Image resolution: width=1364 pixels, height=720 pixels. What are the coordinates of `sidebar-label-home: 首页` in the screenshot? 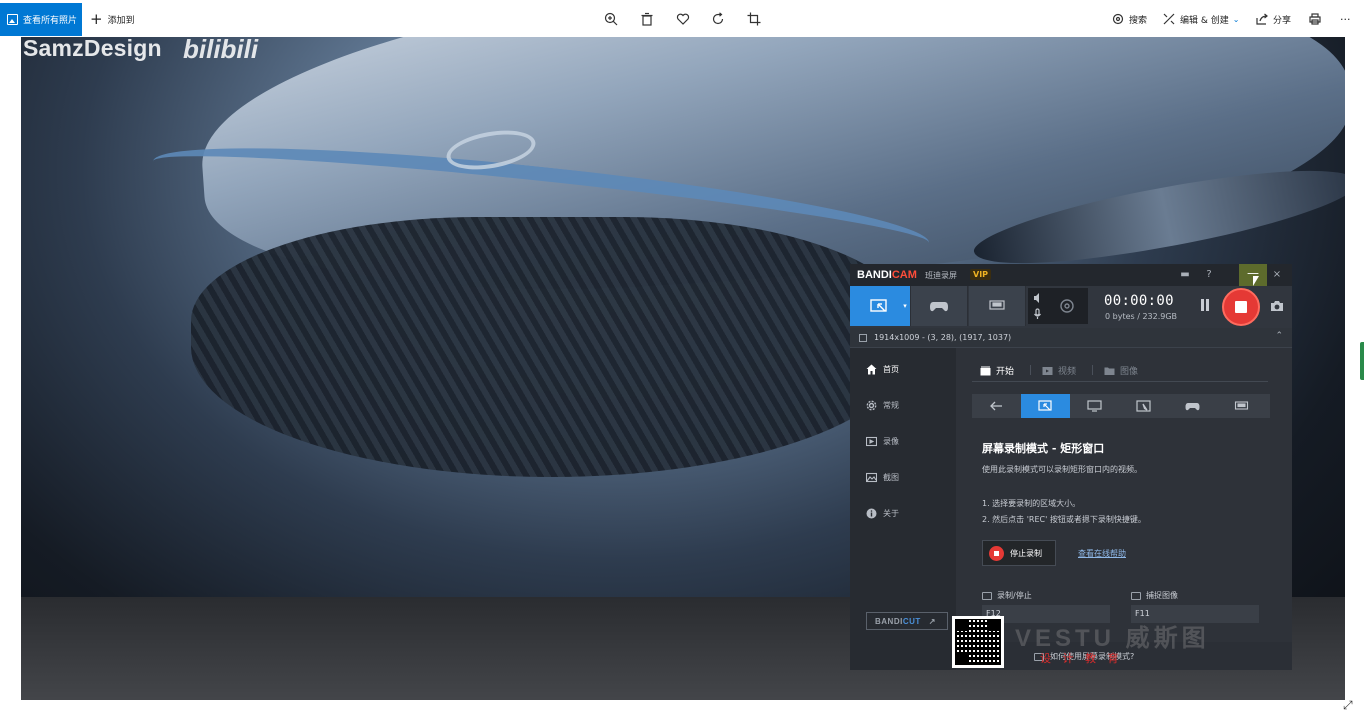 It's located at (891, 369).